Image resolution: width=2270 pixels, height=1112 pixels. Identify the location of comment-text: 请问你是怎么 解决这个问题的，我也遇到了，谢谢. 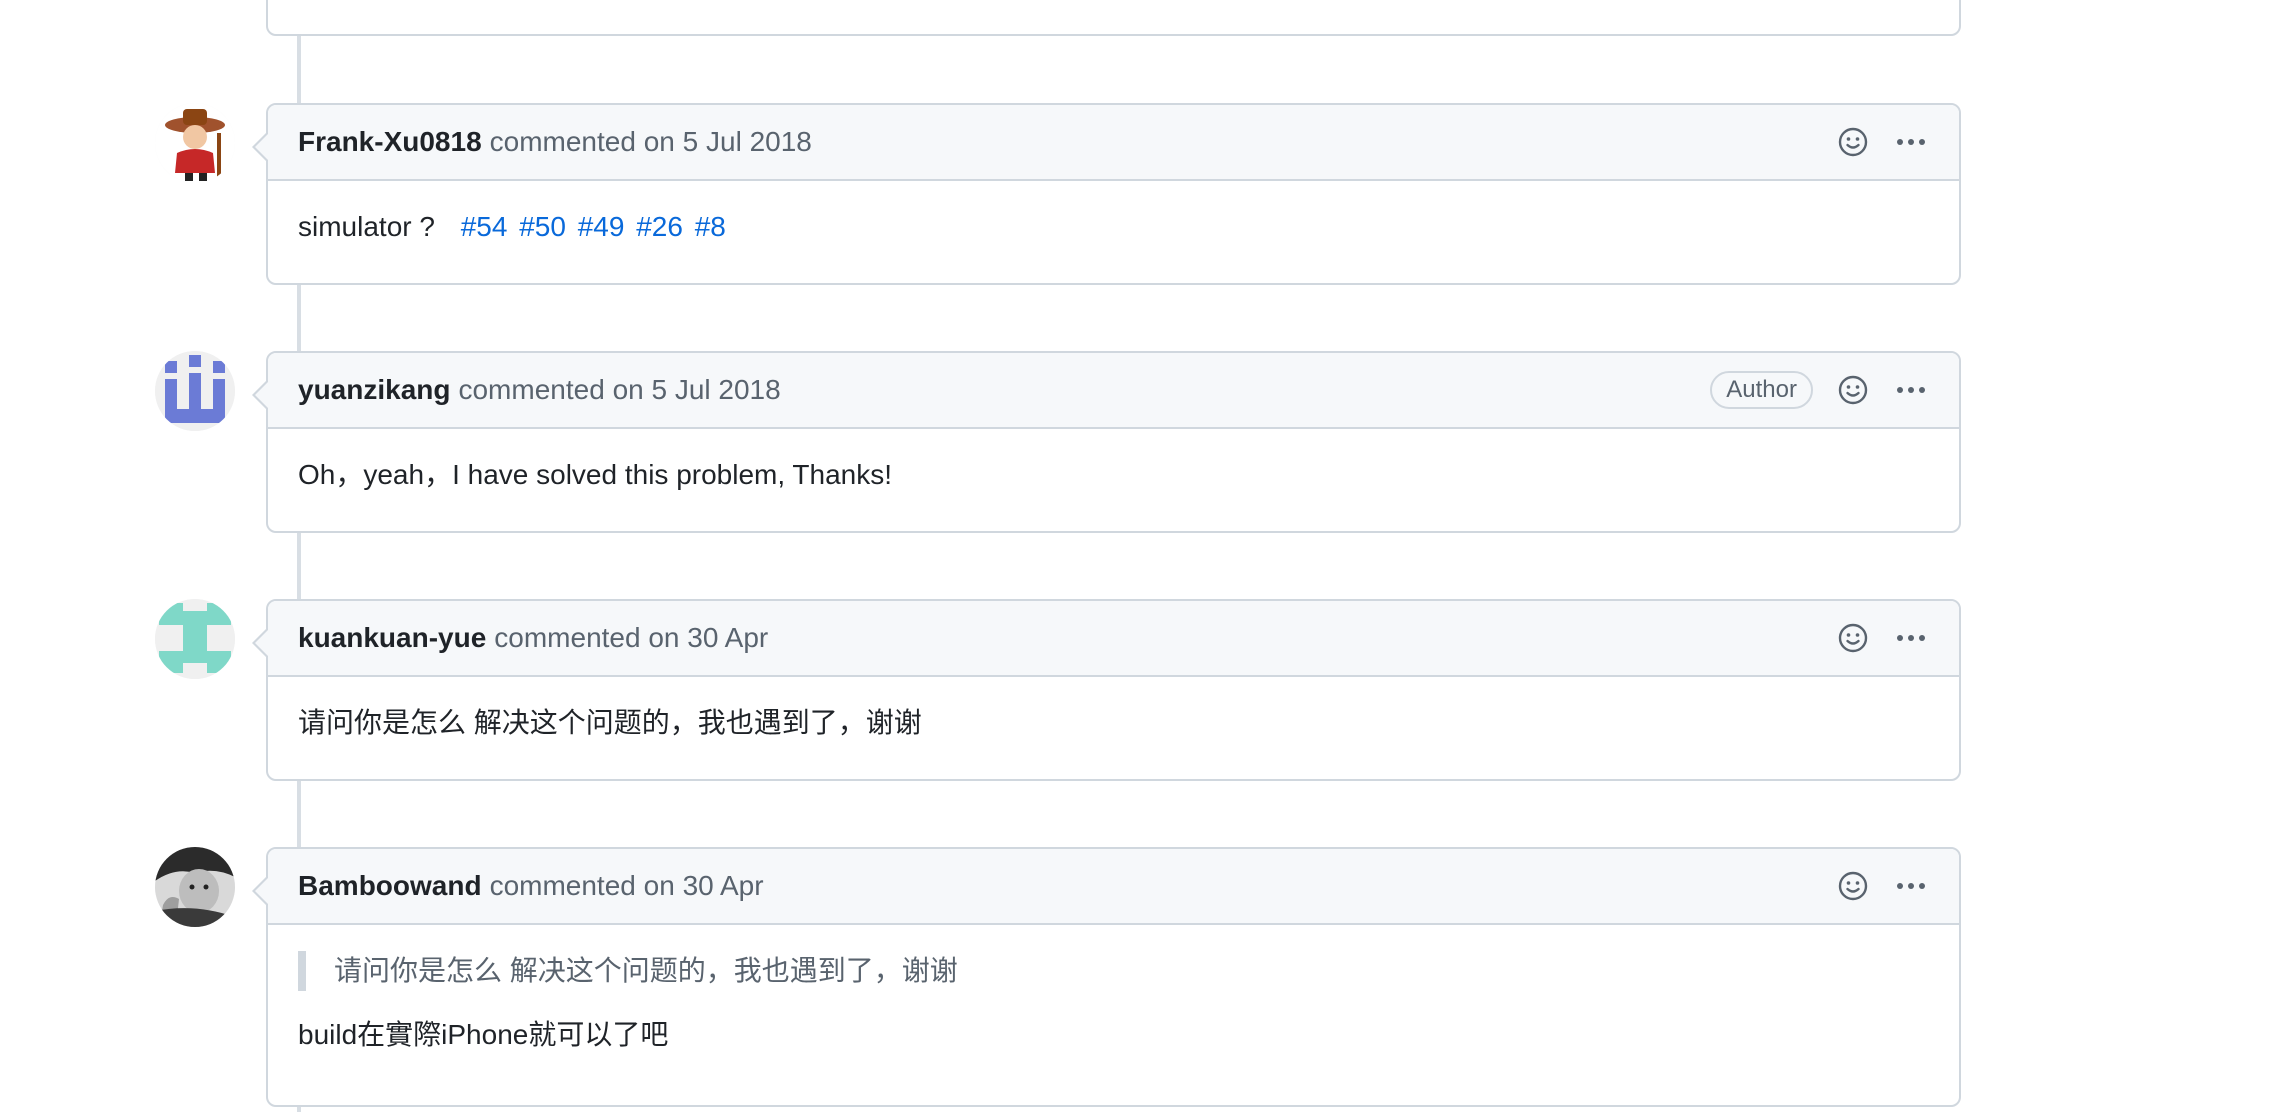
(610, 722).